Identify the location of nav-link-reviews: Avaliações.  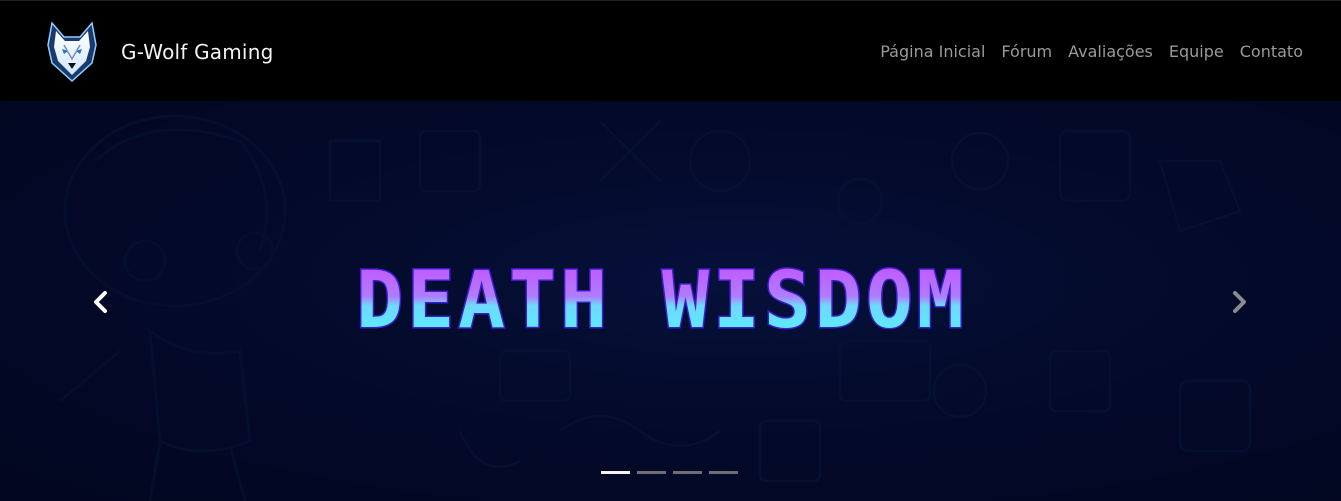
(1110, 52).